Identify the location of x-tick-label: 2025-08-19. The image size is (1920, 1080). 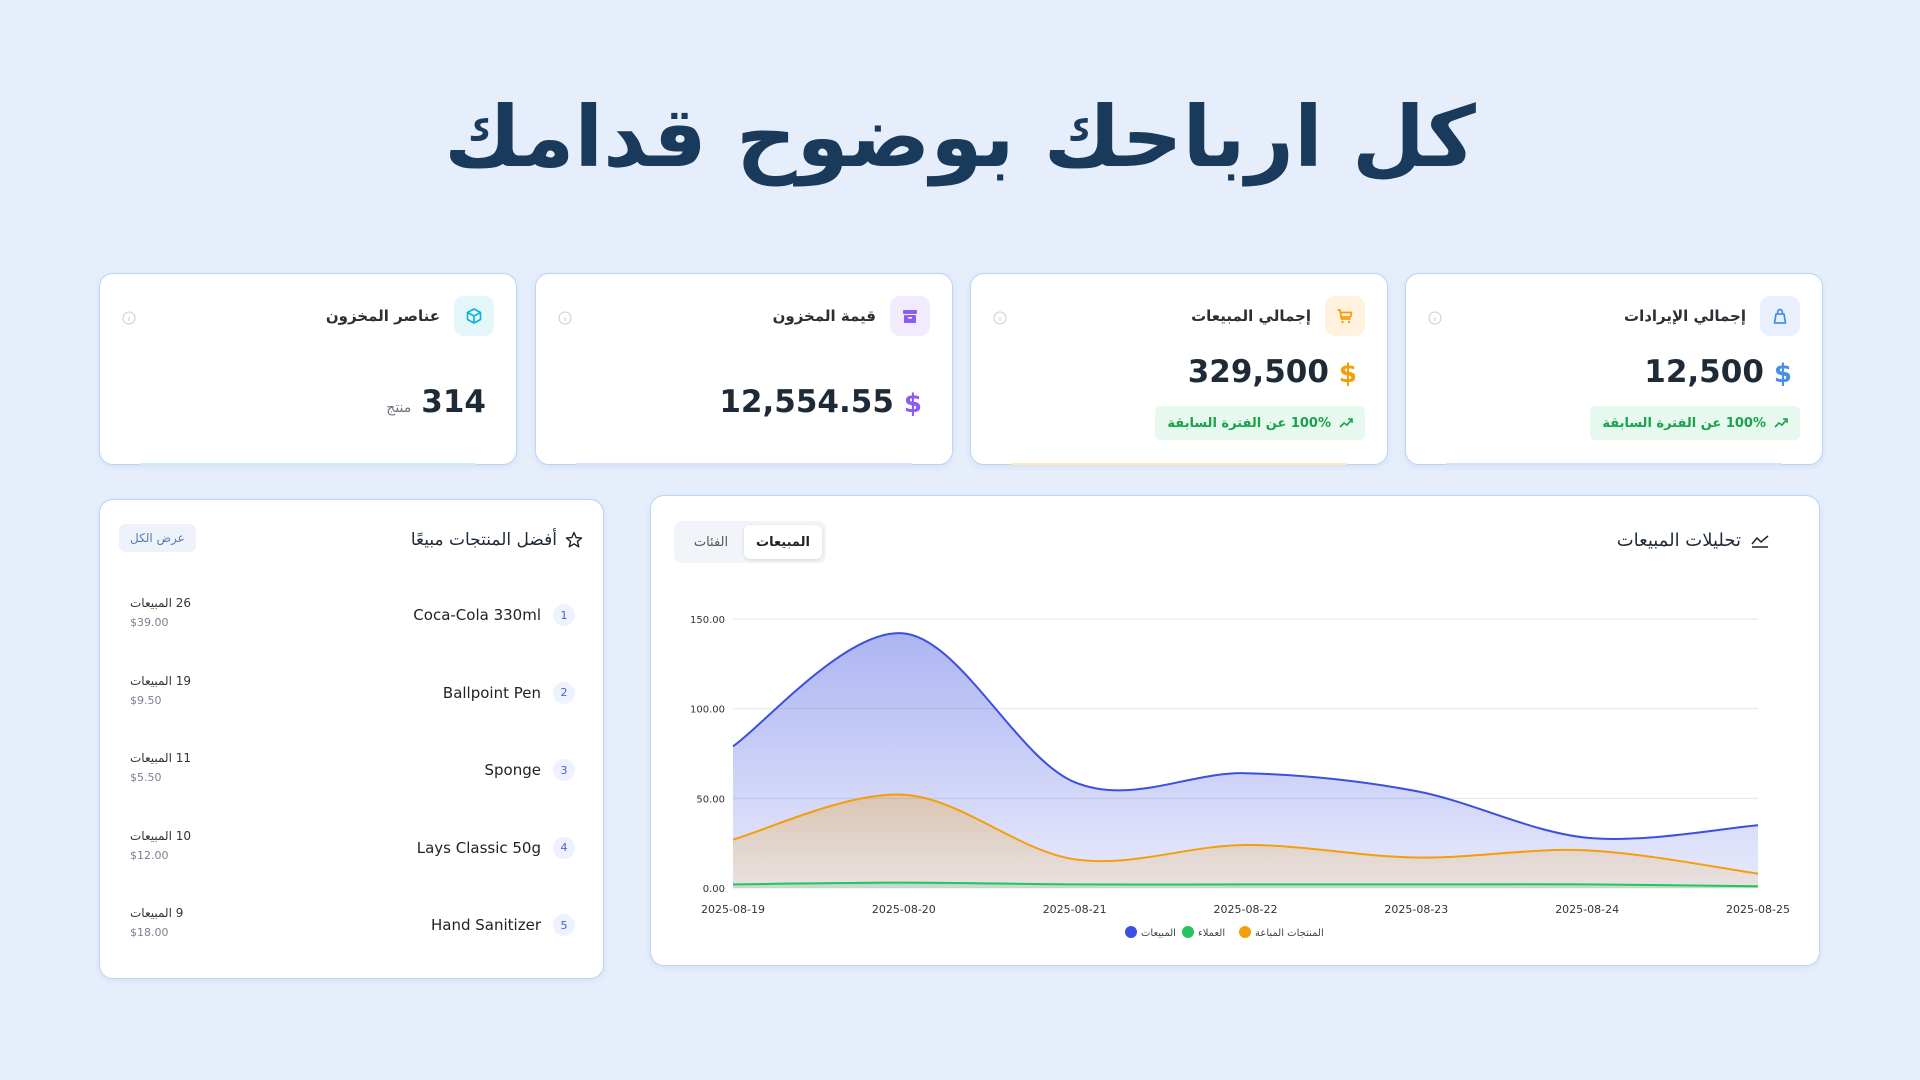
(733, 909).